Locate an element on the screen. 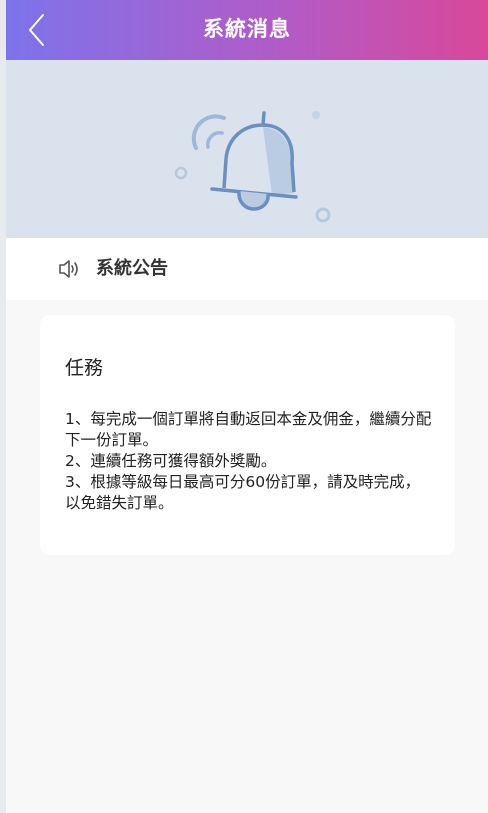 The image size is (488, 813). message-title: 任務 is located at coordinates (84, 368).